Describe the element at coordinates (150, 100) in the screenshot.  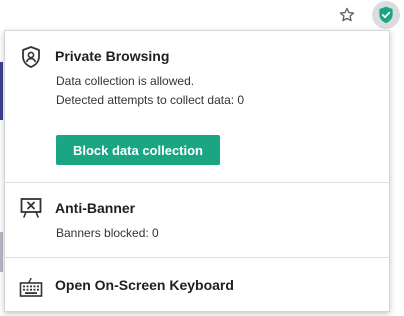
I see `detected-attempts-count: Detected attempts to collect data: 0` at that location.